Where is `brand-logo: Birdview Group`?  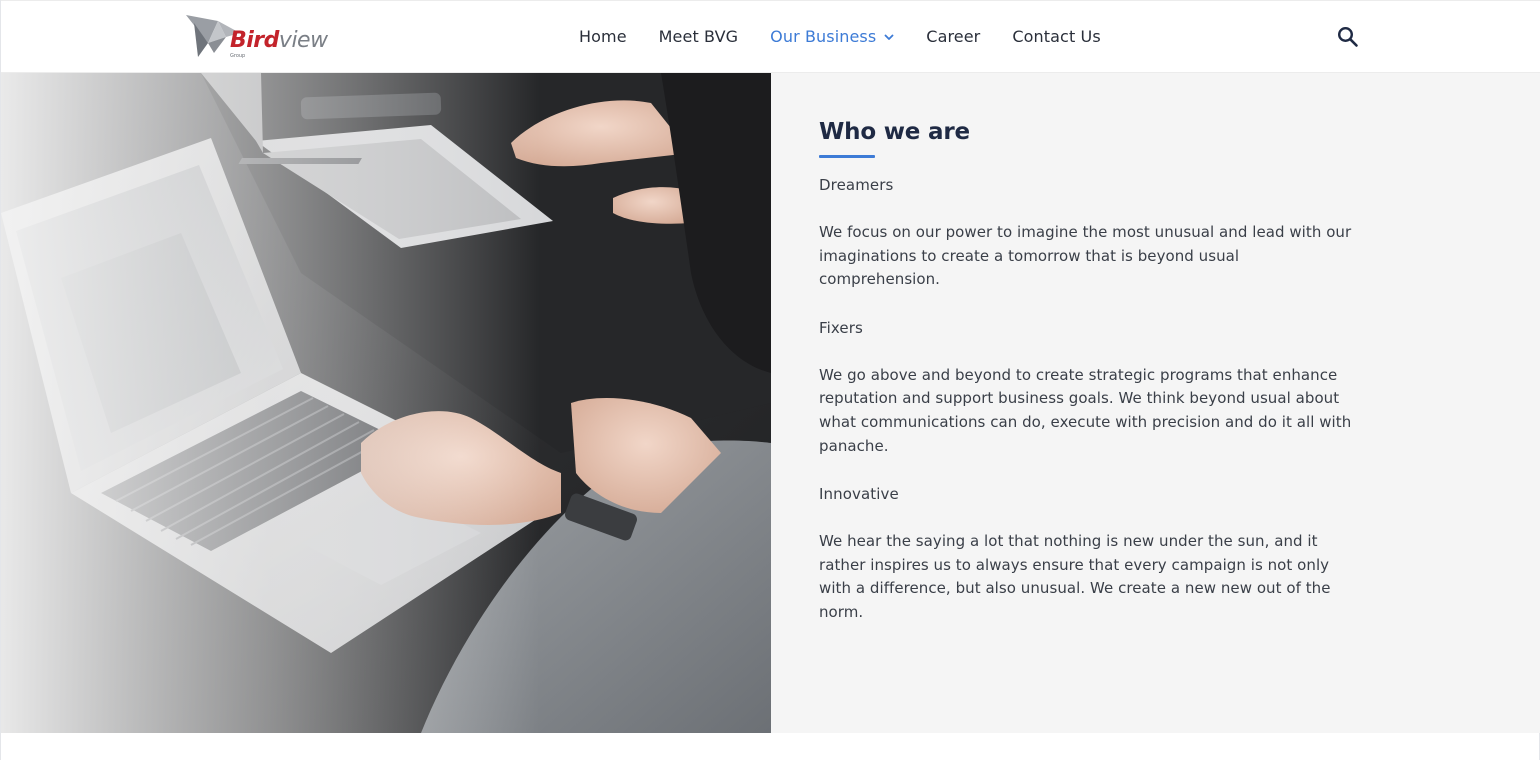 brand-logo: Birdview Group is located at coordinates (256, 38).